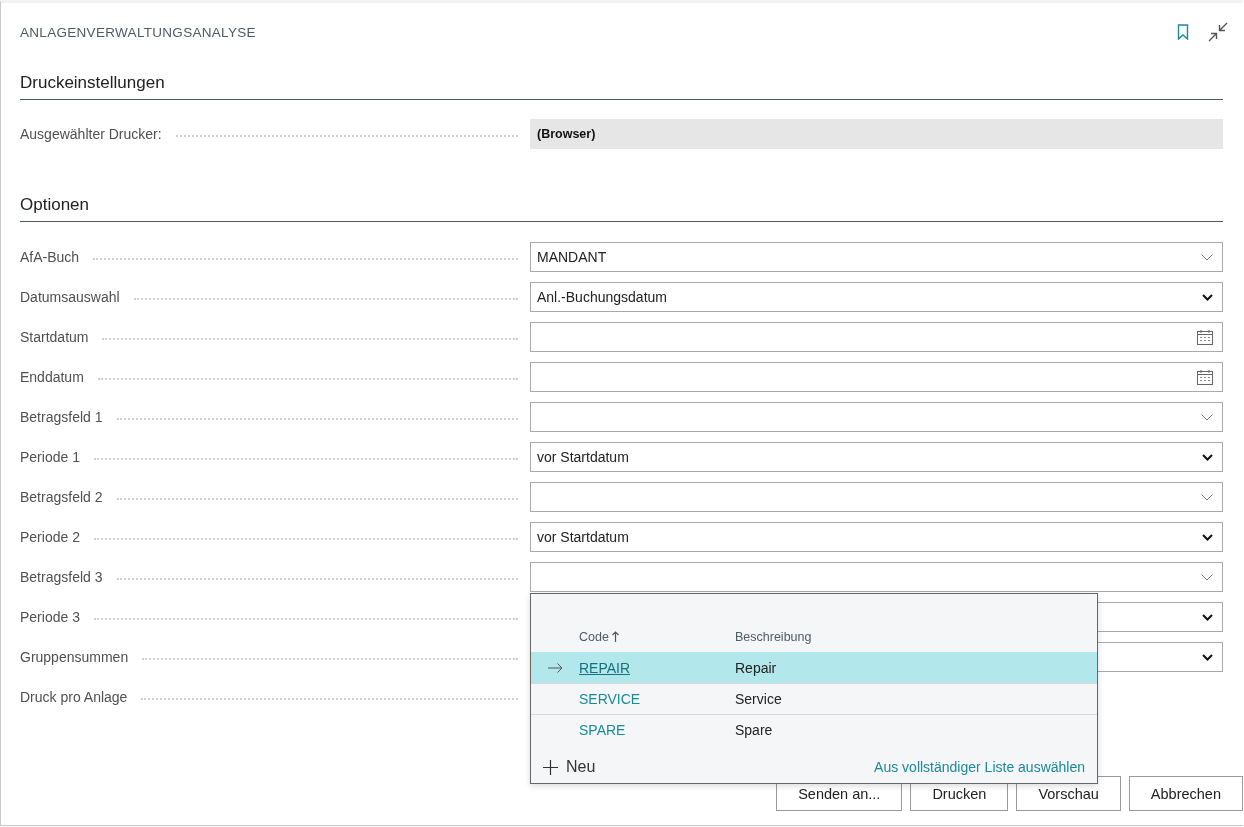 The width and height of the screenshot is (1244, 827). Describe the element at coordinates (61, 497) in the screenshot. I see `field-label: Betragsfeld 2` at that location.